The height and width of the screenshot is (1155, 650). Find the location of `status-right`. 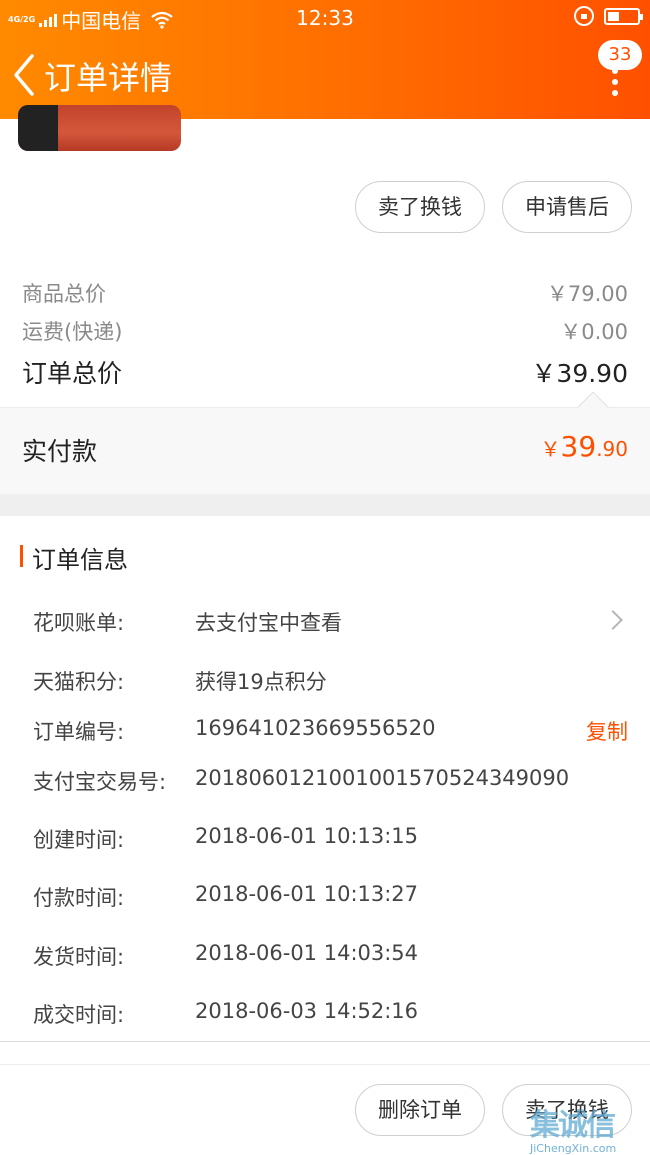

status-right is located at coordinates (608, 16).